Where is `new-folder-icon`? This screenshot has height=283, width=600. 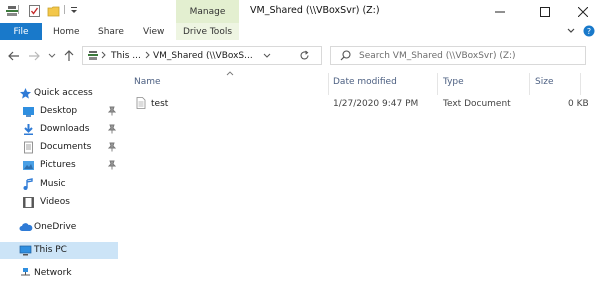
new-folder-icon is located at coordinates (53, 12).